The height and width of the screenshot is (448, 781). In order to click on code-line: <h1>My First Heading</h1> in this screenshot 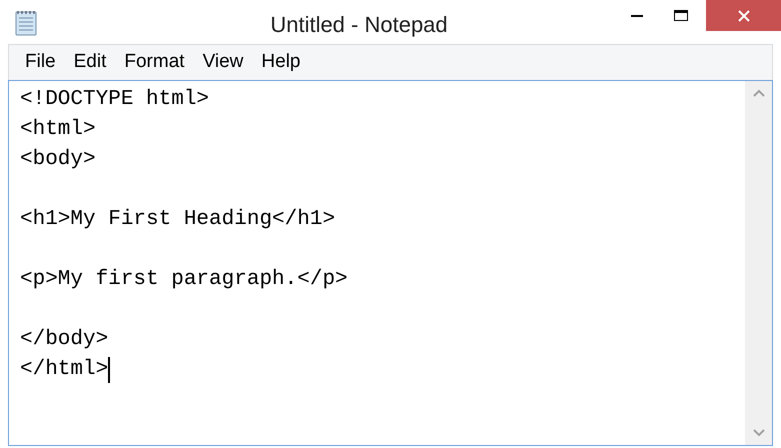, I will do `click(178, 220)`.